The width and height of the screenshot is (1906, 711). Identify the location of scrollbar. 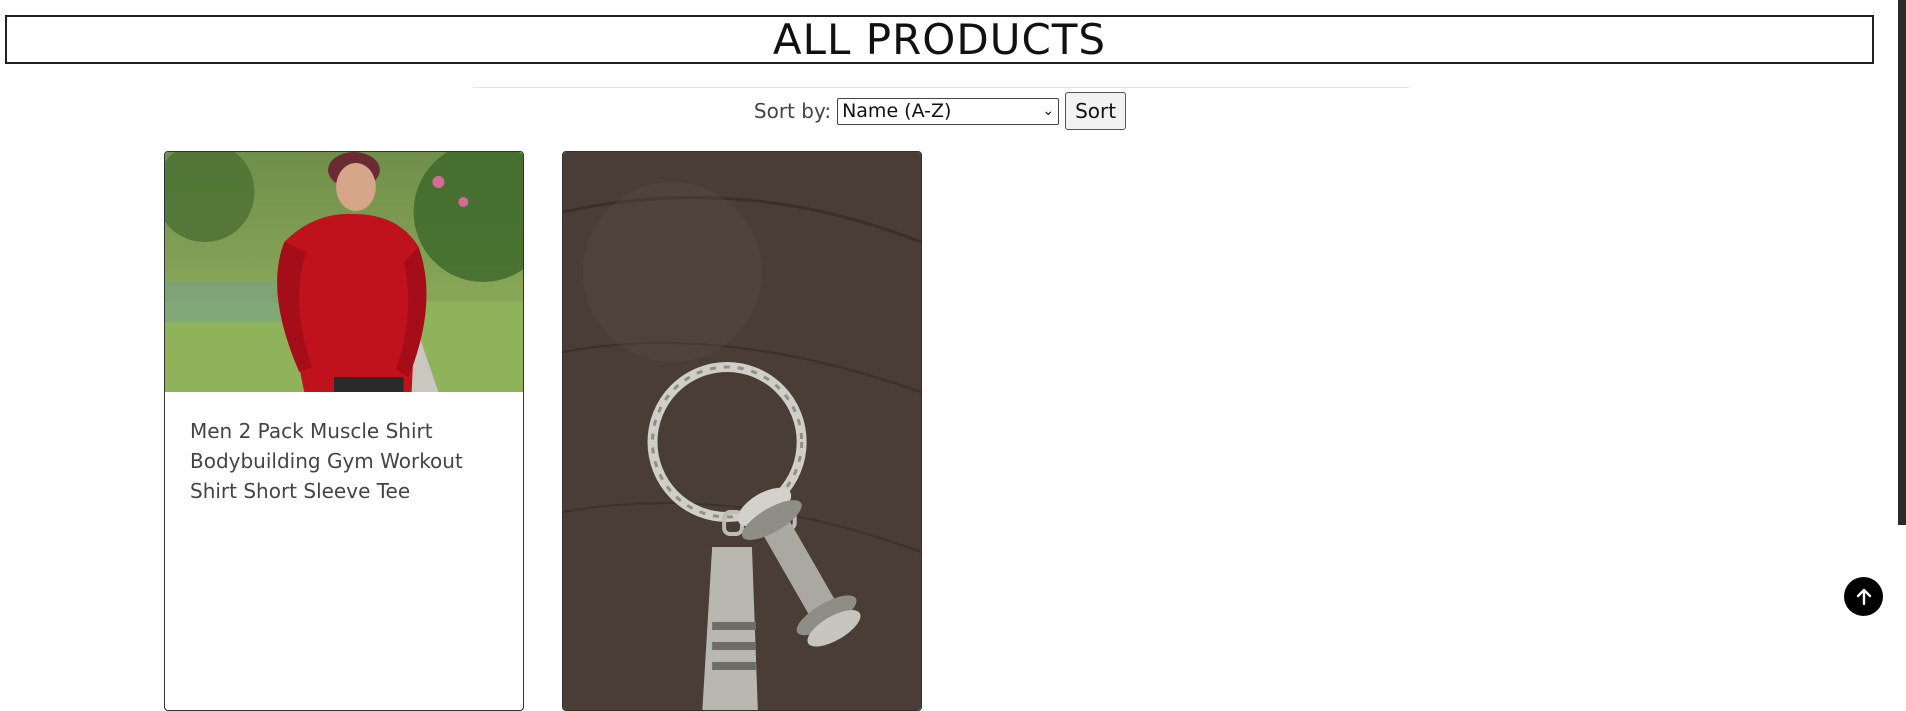
(1902, 262).